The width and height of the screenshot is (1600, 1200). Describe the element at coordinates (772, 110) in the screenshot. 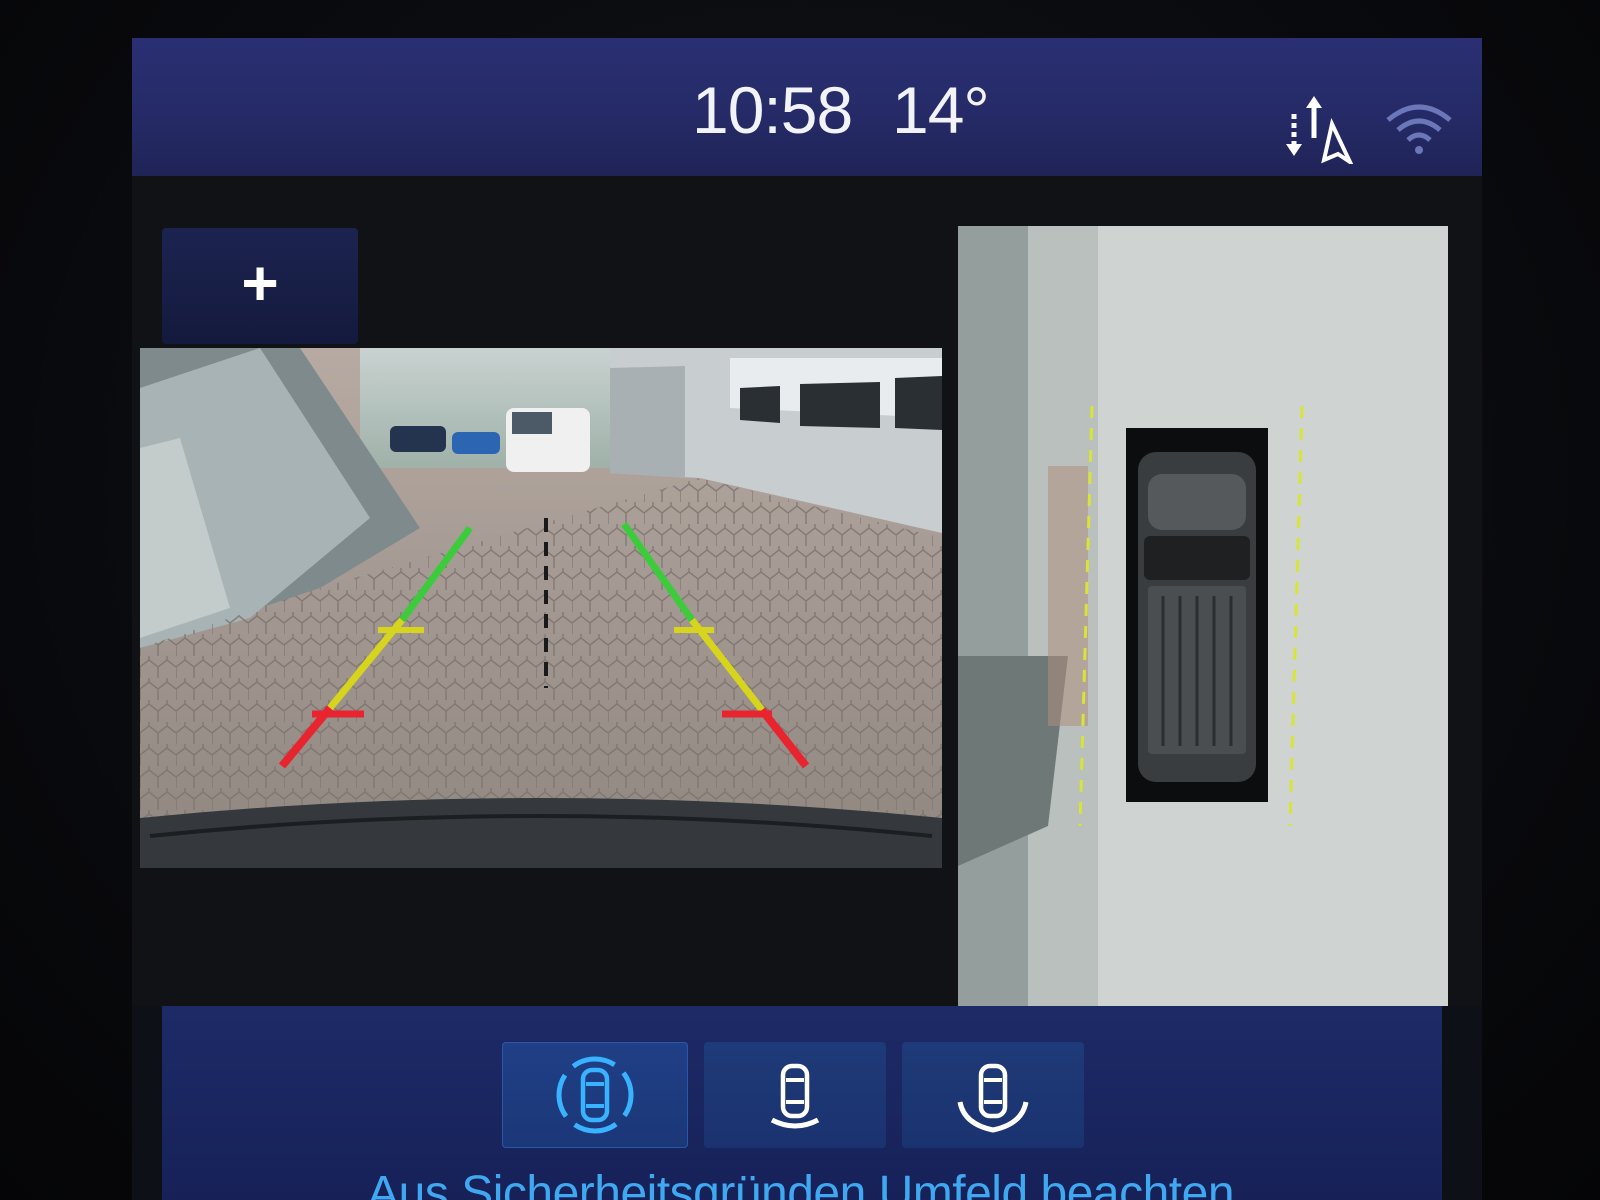

I see `clock: 10:58` at that location.